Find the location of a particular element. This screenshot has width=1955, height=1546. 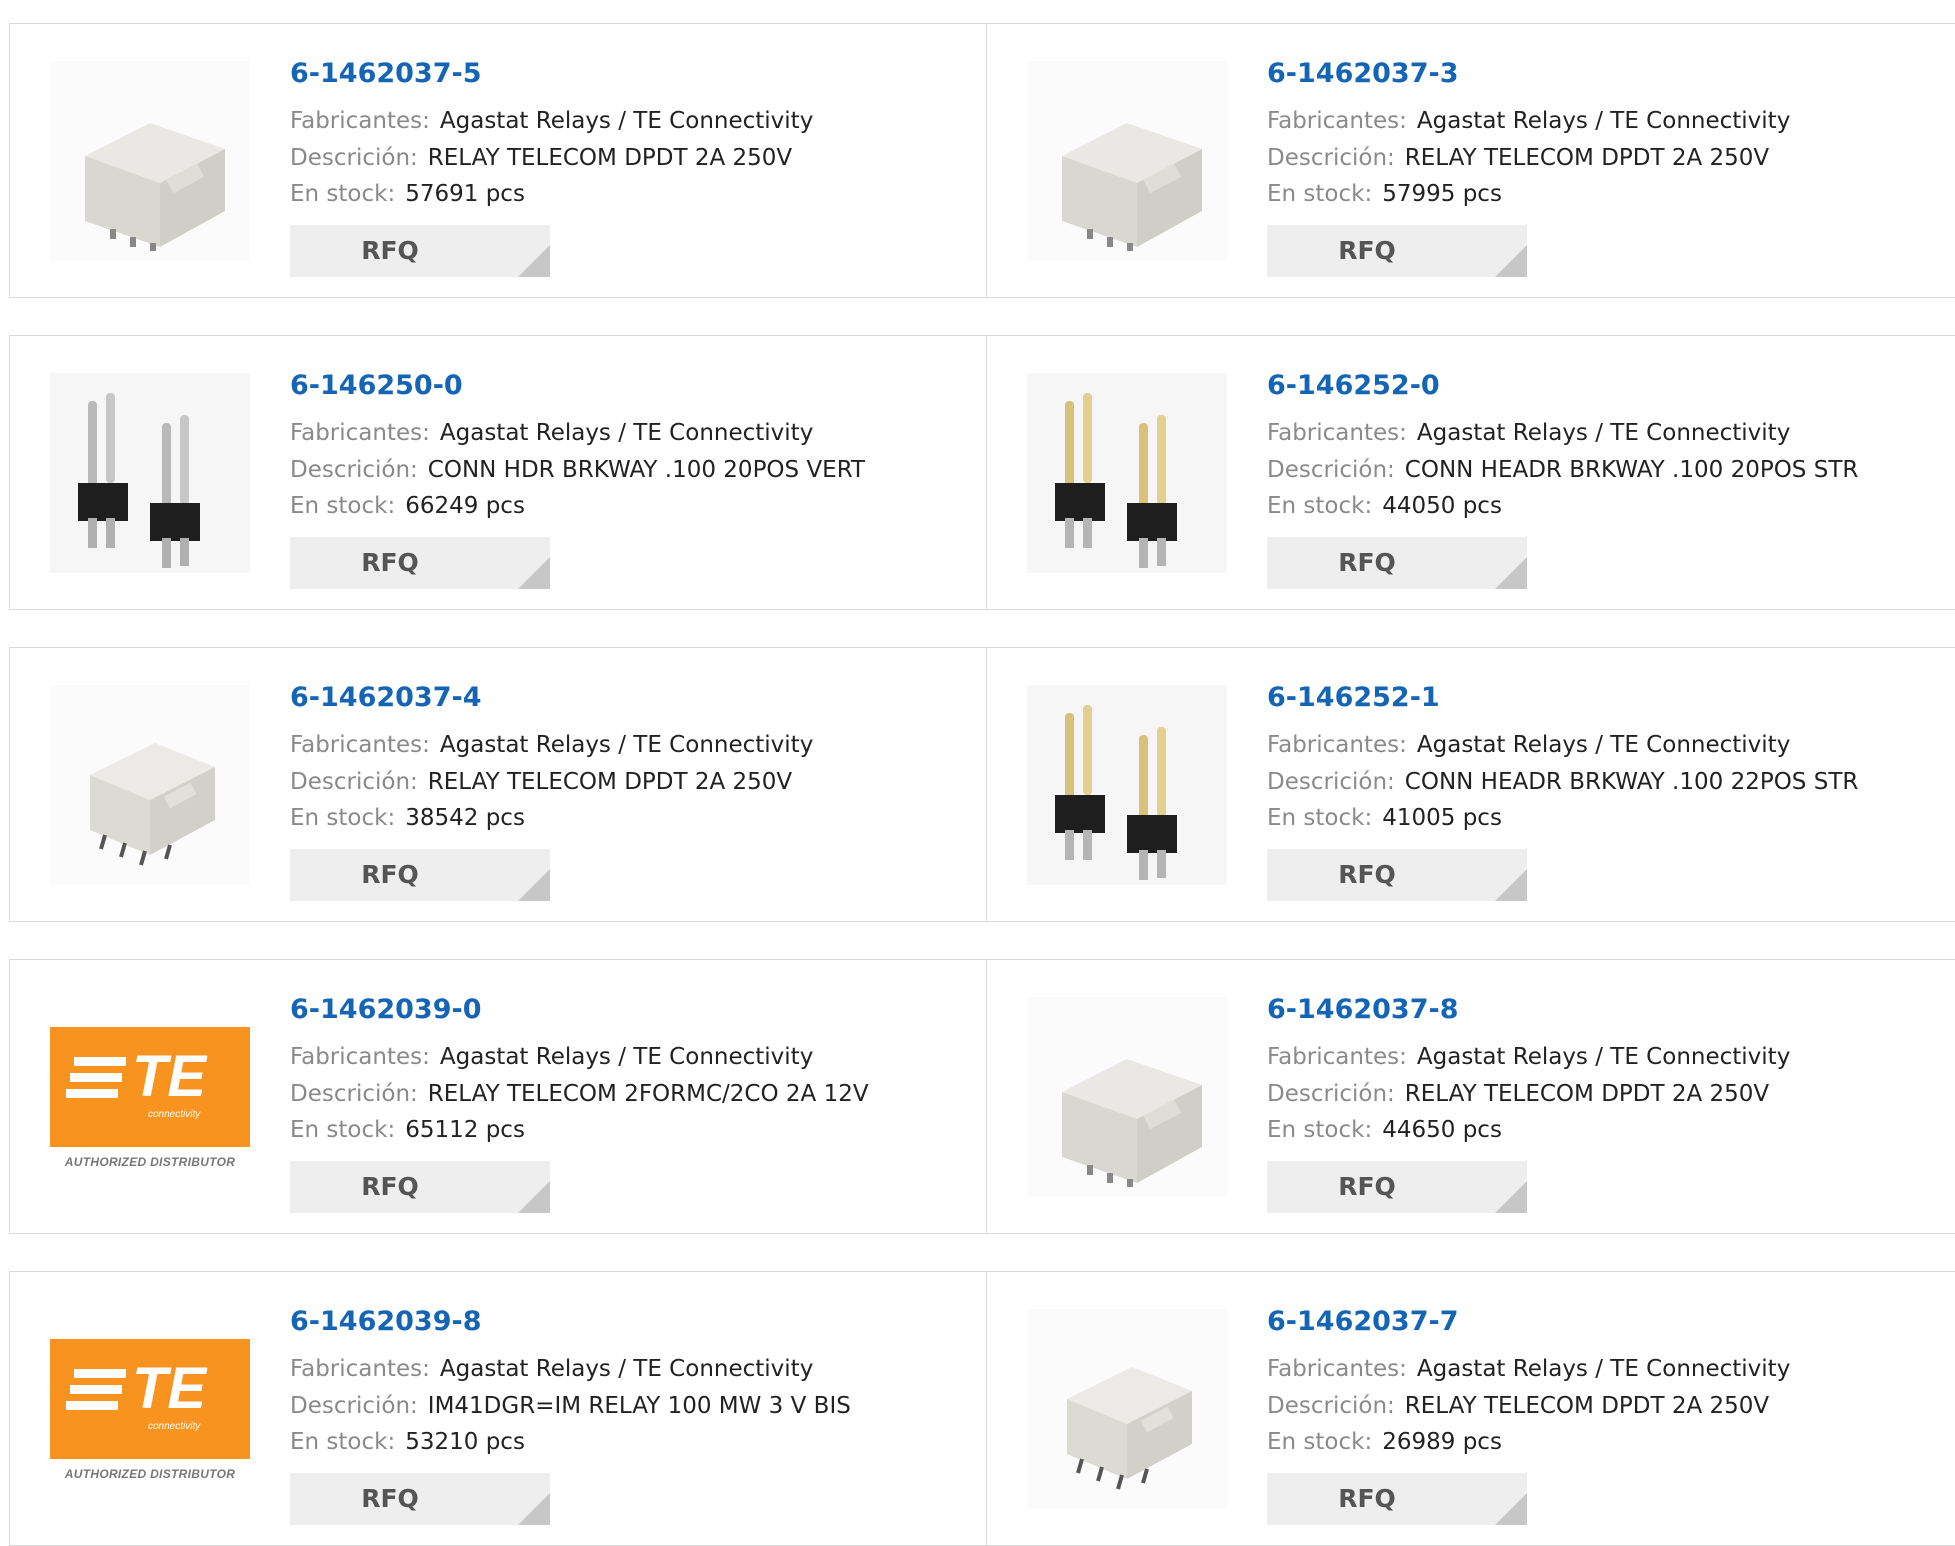

stock-value: 41005 pcs is located at coordinates (1442, 818).